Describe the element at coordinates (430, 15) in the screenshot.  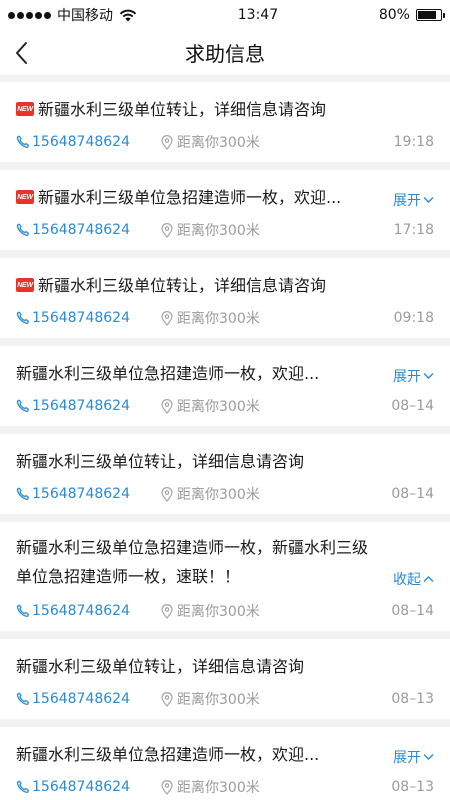
I see `battery-icon` at that location.